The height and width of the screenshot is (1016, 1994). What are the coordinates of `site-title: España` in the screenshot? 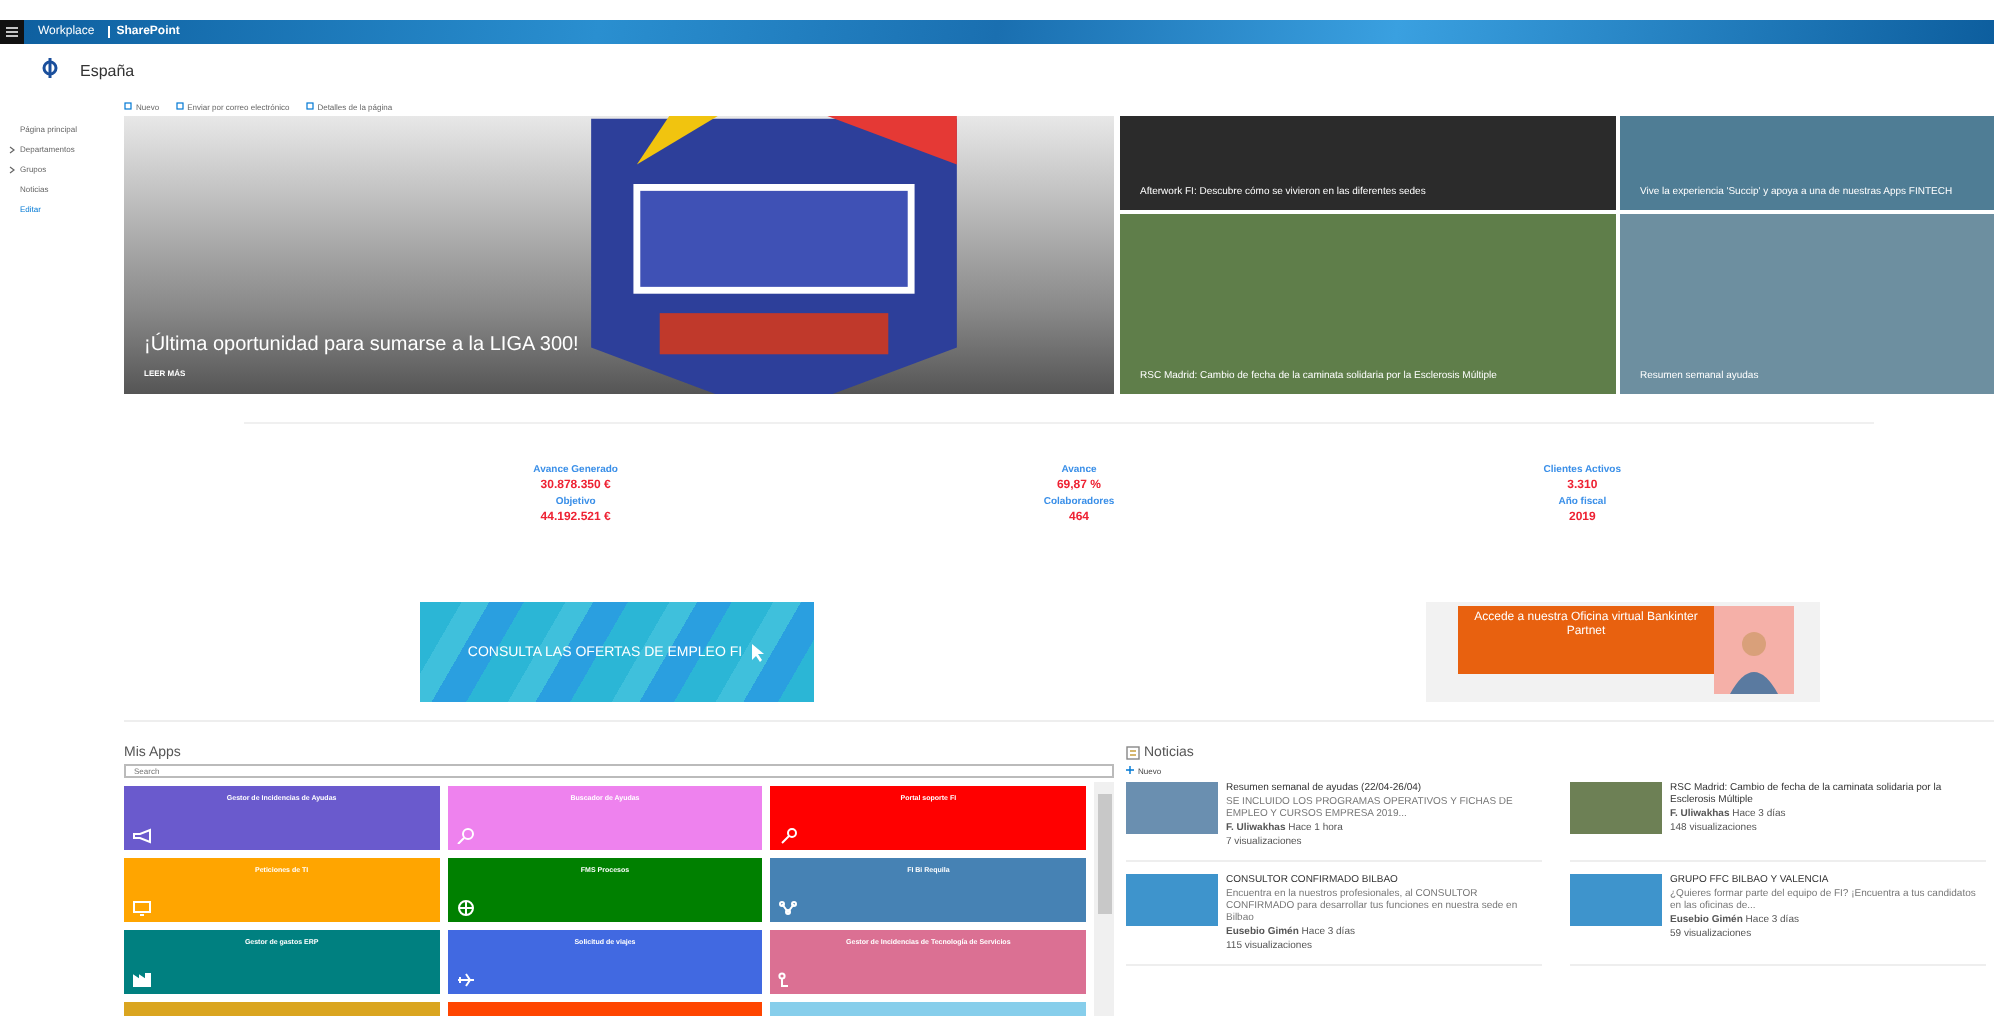 It's located at (107, 70).